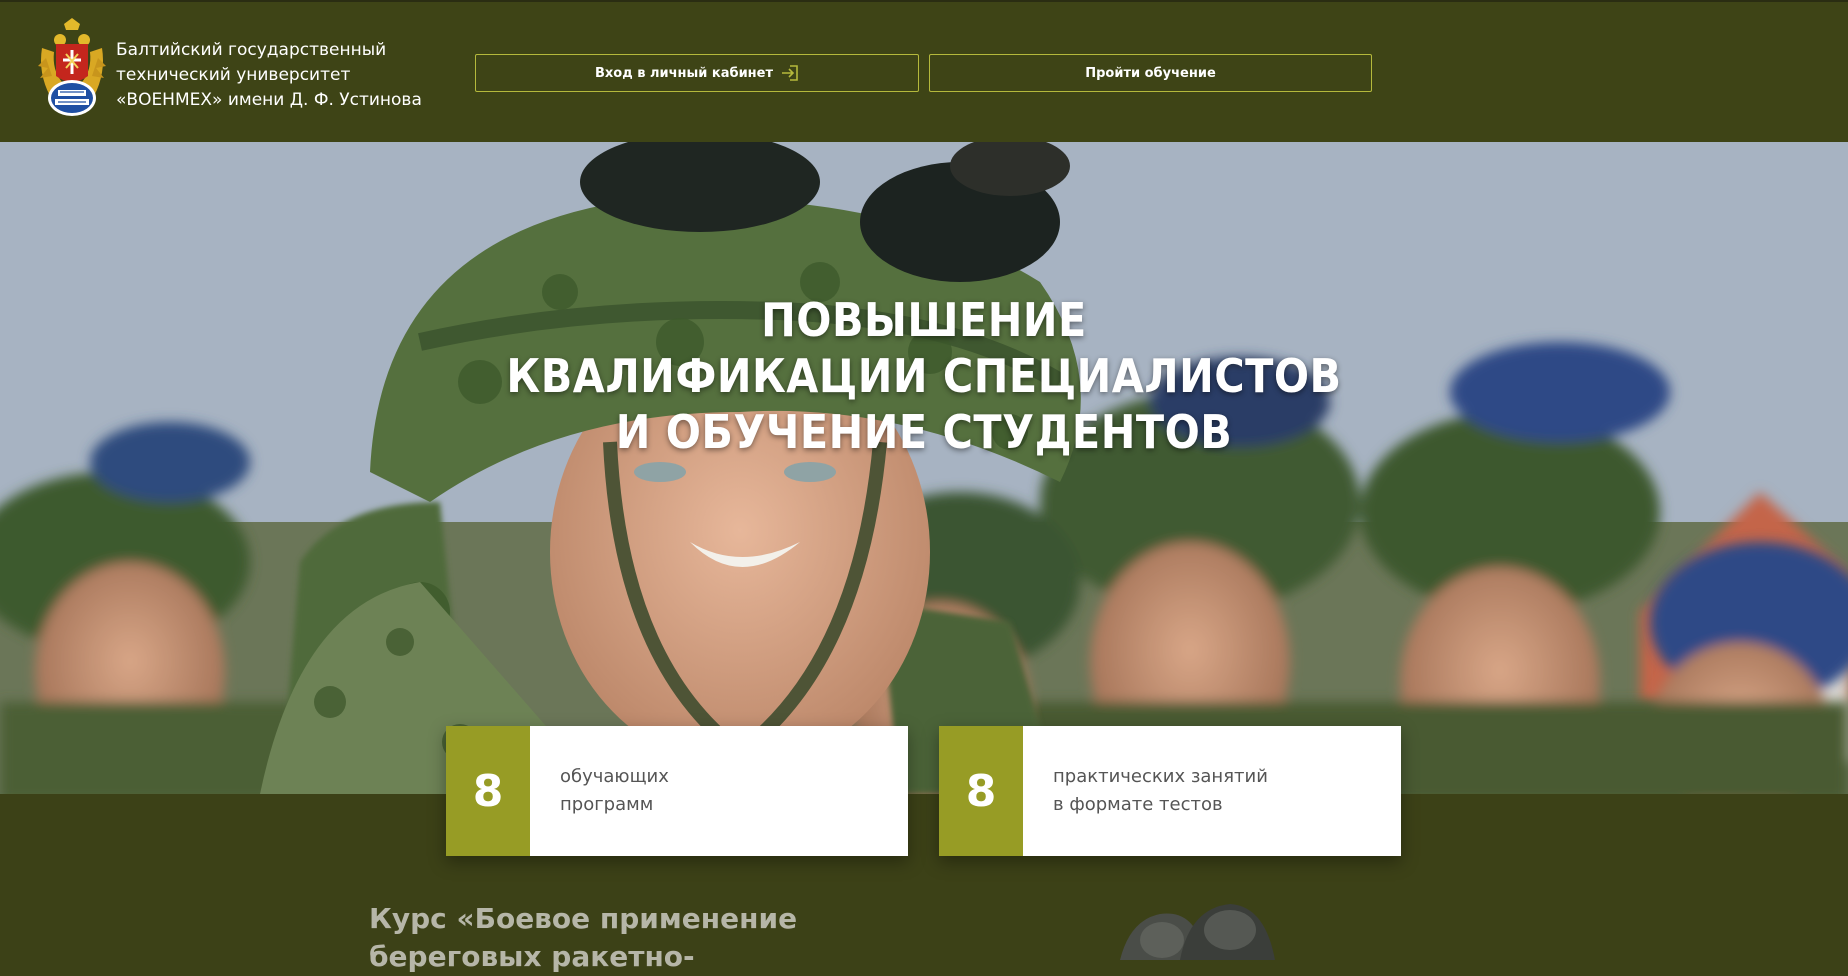 The height and width of the screenshot is (976, 1848). I want to click on login-button-label: Вход в личный кабинет, so click(684, 73).